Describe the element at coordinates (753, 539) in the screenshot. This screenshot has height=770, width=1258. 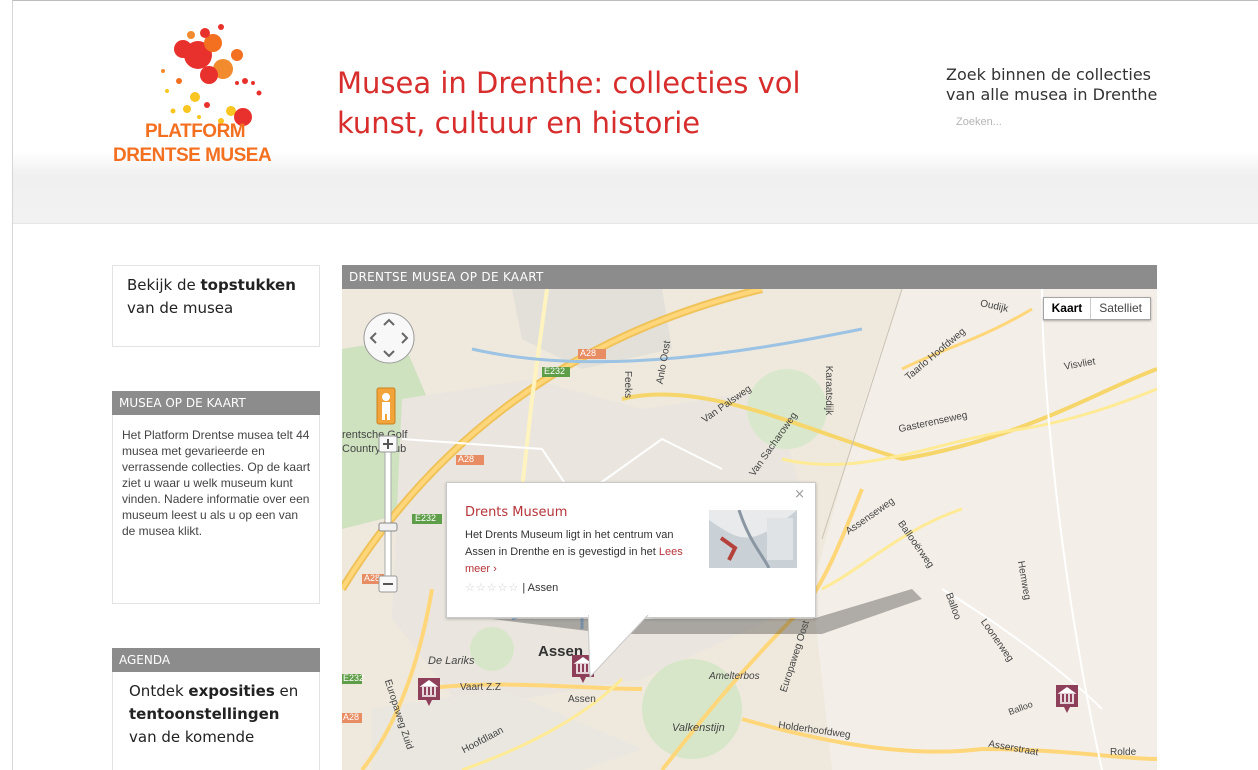
I see `museum-thumbnail-image` at that location.